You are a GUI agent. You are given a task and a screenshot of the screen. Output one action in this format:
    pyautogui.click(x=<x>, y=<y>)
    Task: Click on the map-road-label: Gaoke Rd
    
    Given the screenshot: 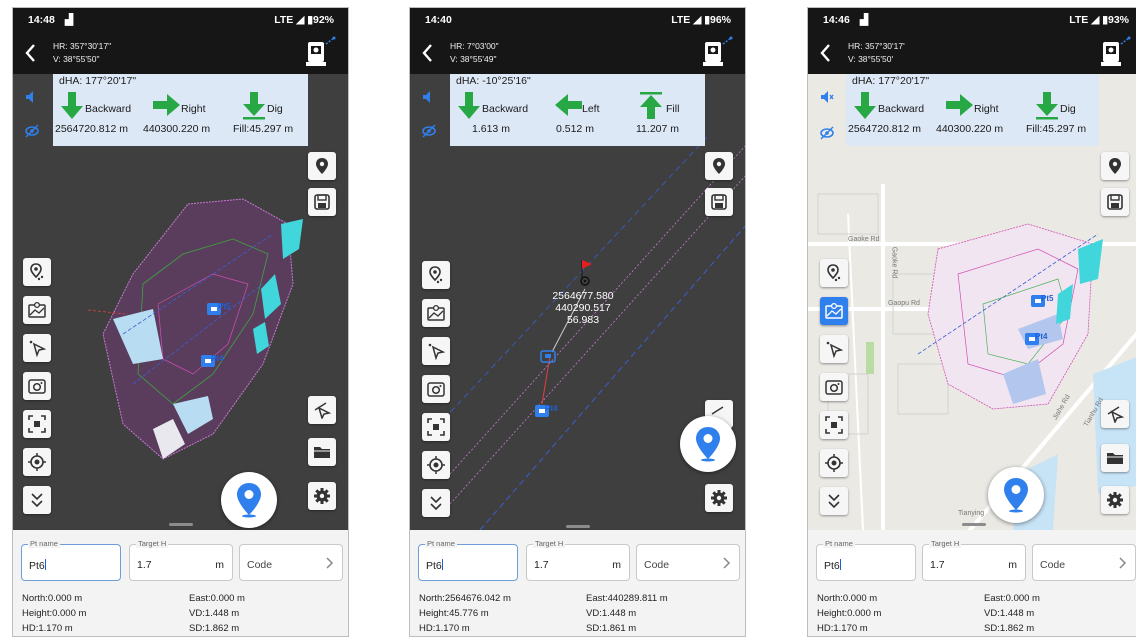 What is the action you would take?
    pyautogui.click(x=864, y=239)
    